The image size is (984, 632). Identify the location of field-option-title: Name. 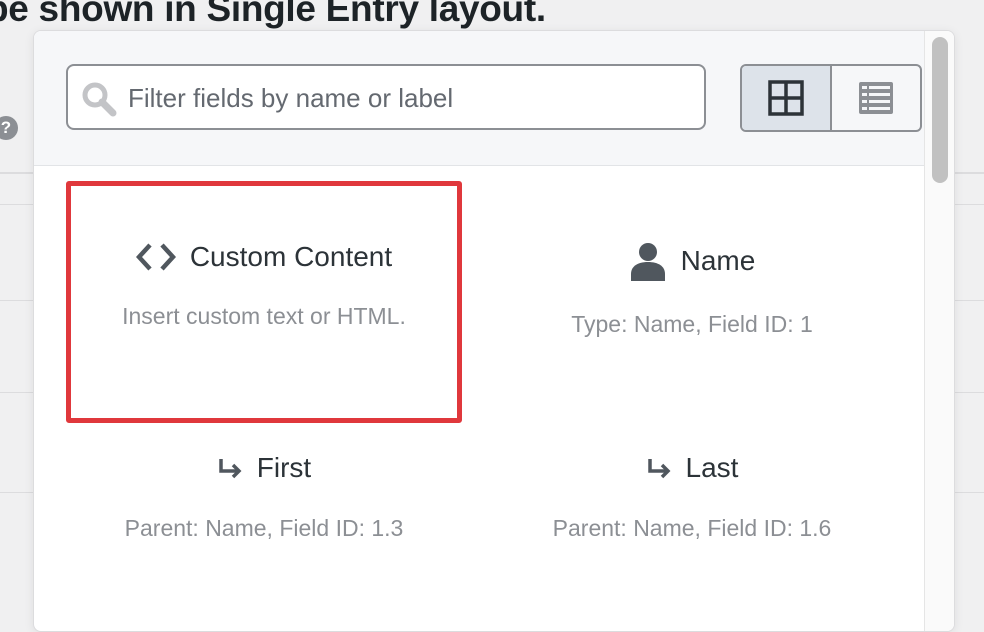
(692, 261).